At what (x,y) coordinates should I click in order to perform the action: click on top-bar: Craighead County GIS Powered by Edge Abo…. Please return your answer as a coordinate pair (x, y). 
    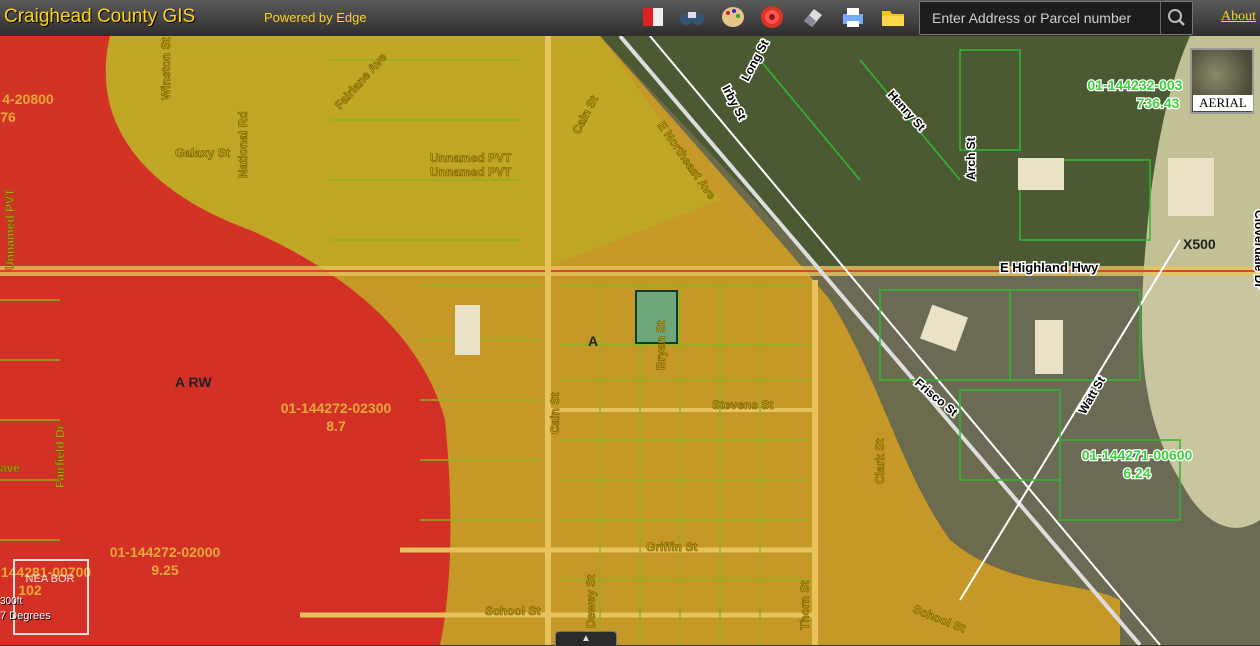
    Looking at the image, I should click on (630, 18).